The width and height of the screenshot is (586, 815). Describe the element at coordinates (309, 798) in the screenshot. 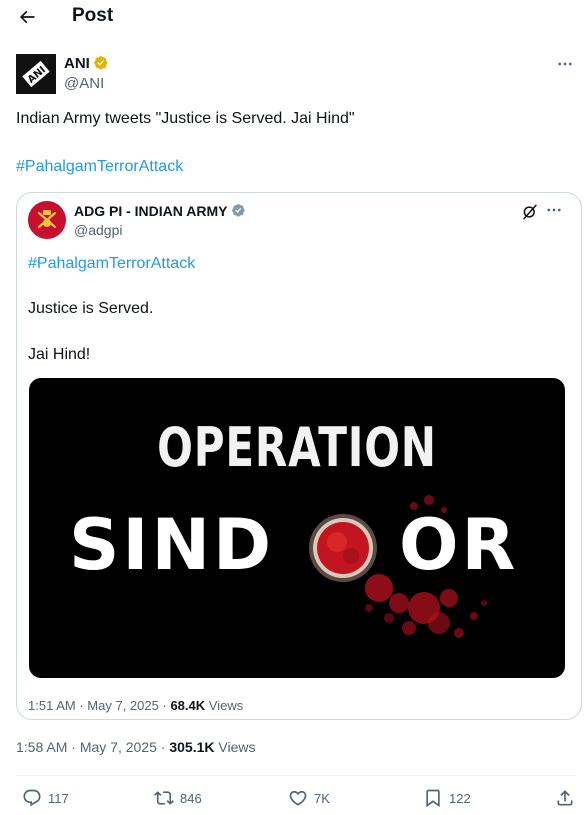

I see `like-button: 7K` at that location.